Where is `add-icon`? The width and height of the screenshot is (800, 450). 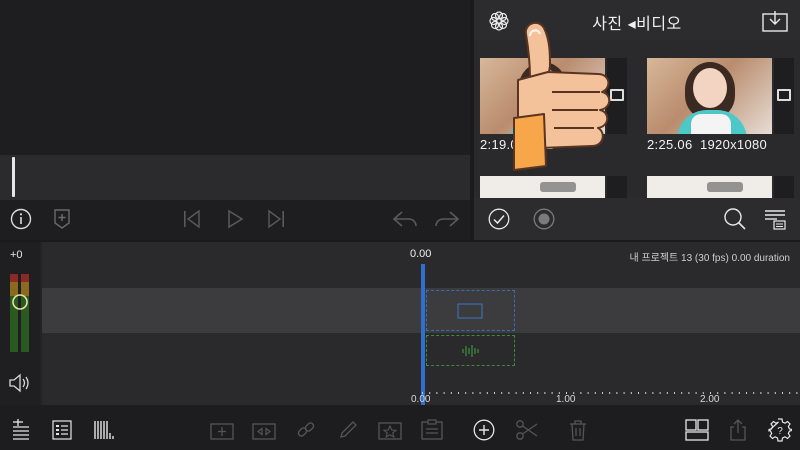
add-icon is located at coordinates (484, 430).